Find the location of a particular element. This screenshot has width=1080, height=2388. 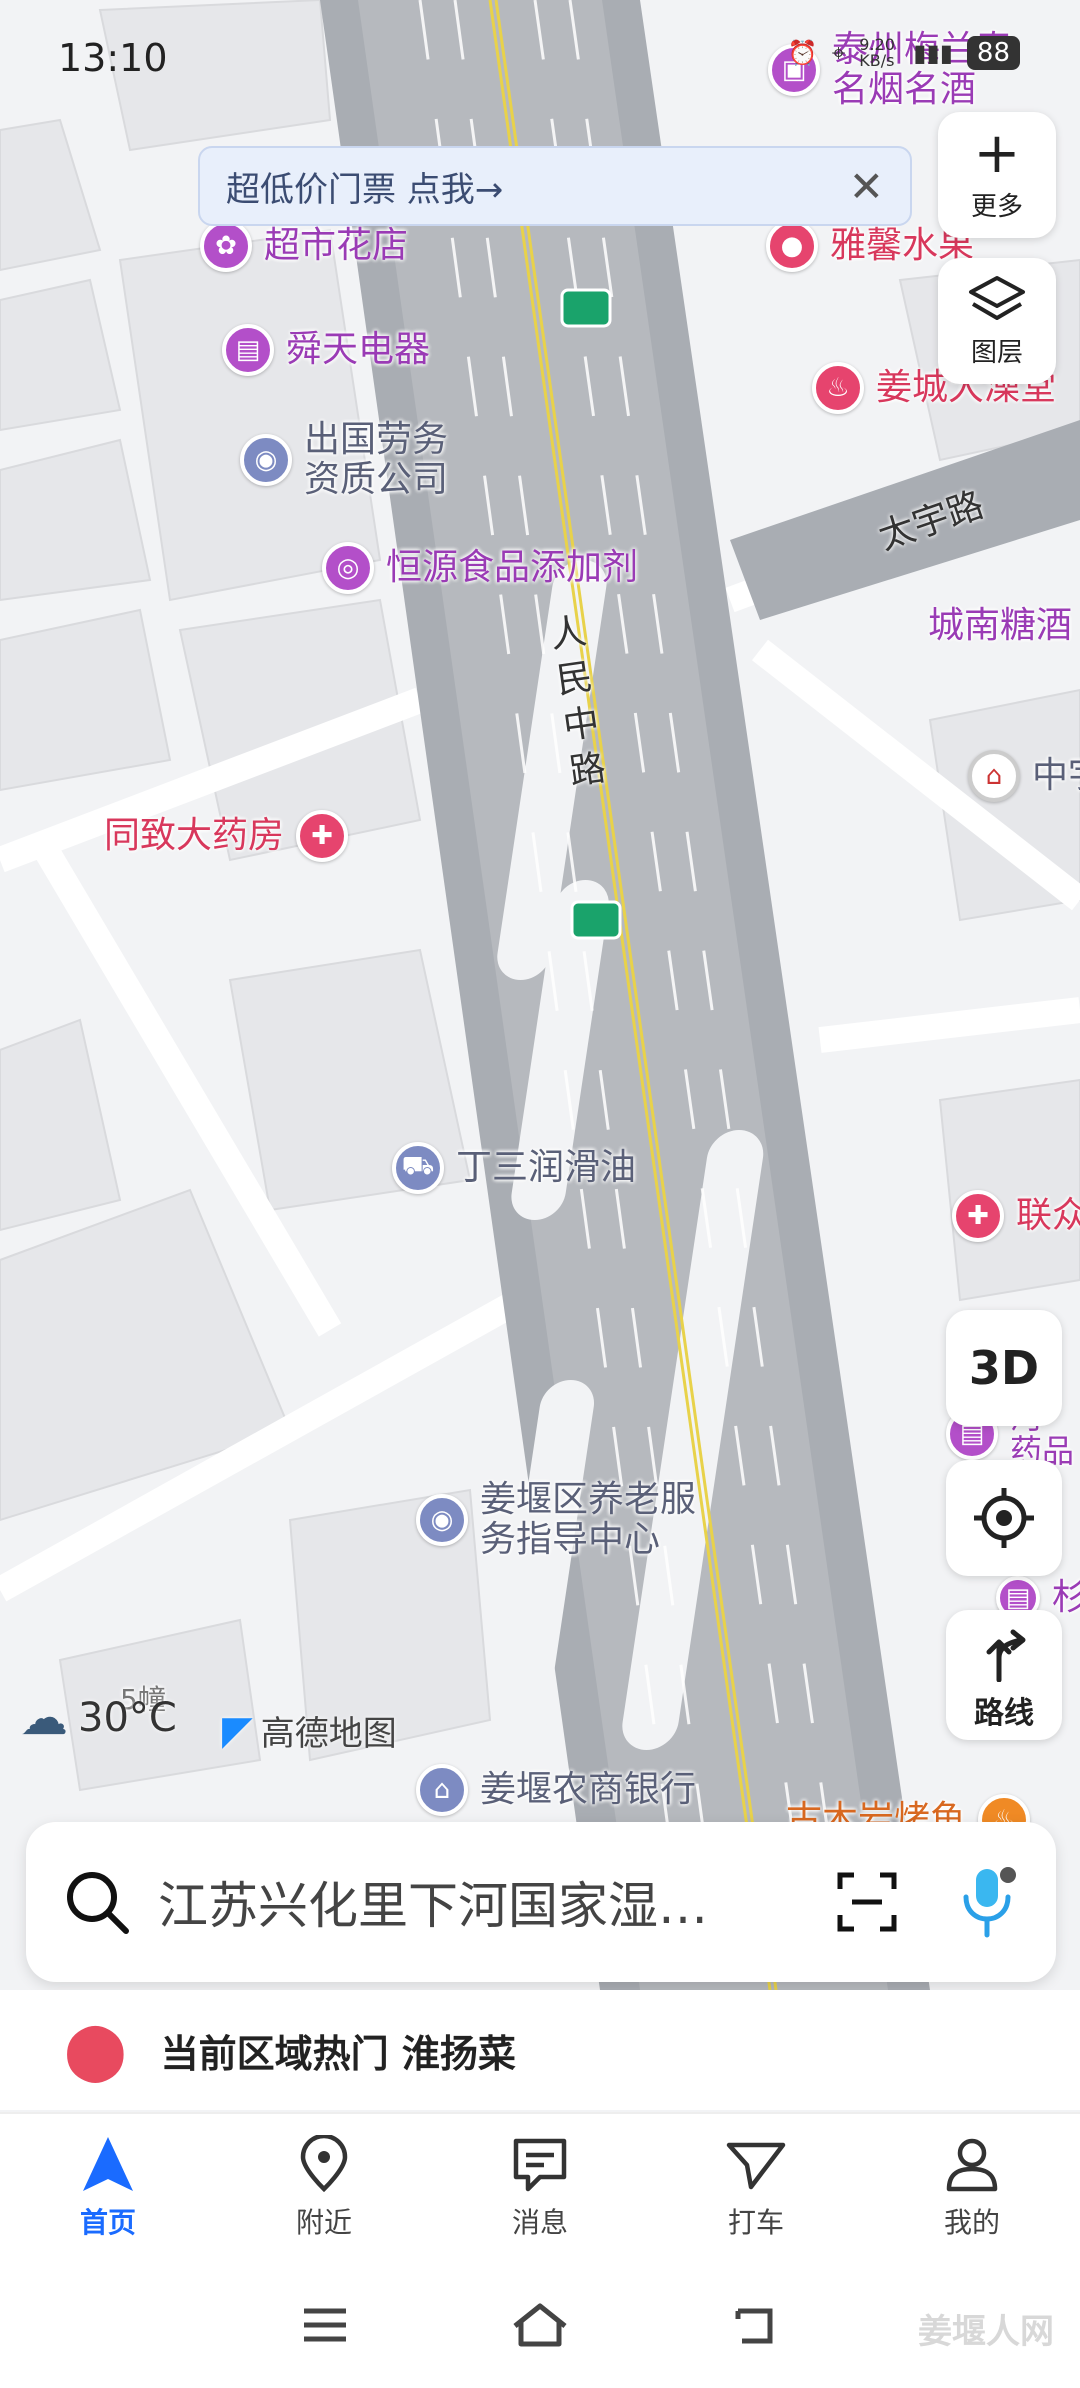

poi-nongshang-bank: ⌂ 姜堰农商银行 is located at coordinates (556, 1790).